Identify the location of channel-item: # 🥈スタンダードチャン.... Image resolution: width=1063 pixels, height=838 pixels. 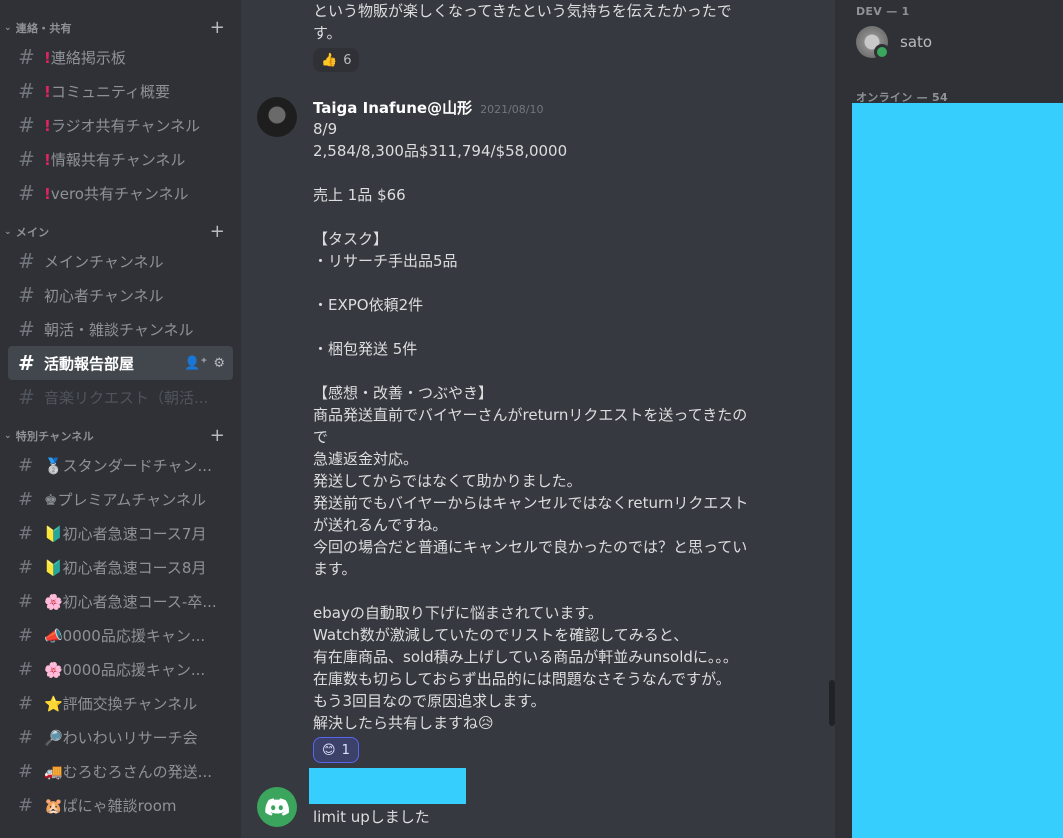
(120, 465).